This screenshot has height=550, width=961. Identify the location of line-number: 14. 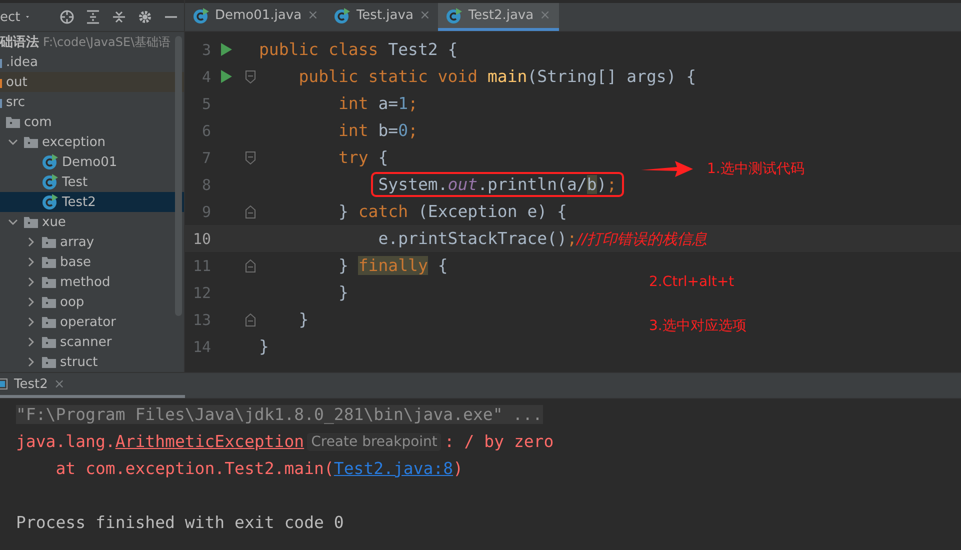
(201, 347).